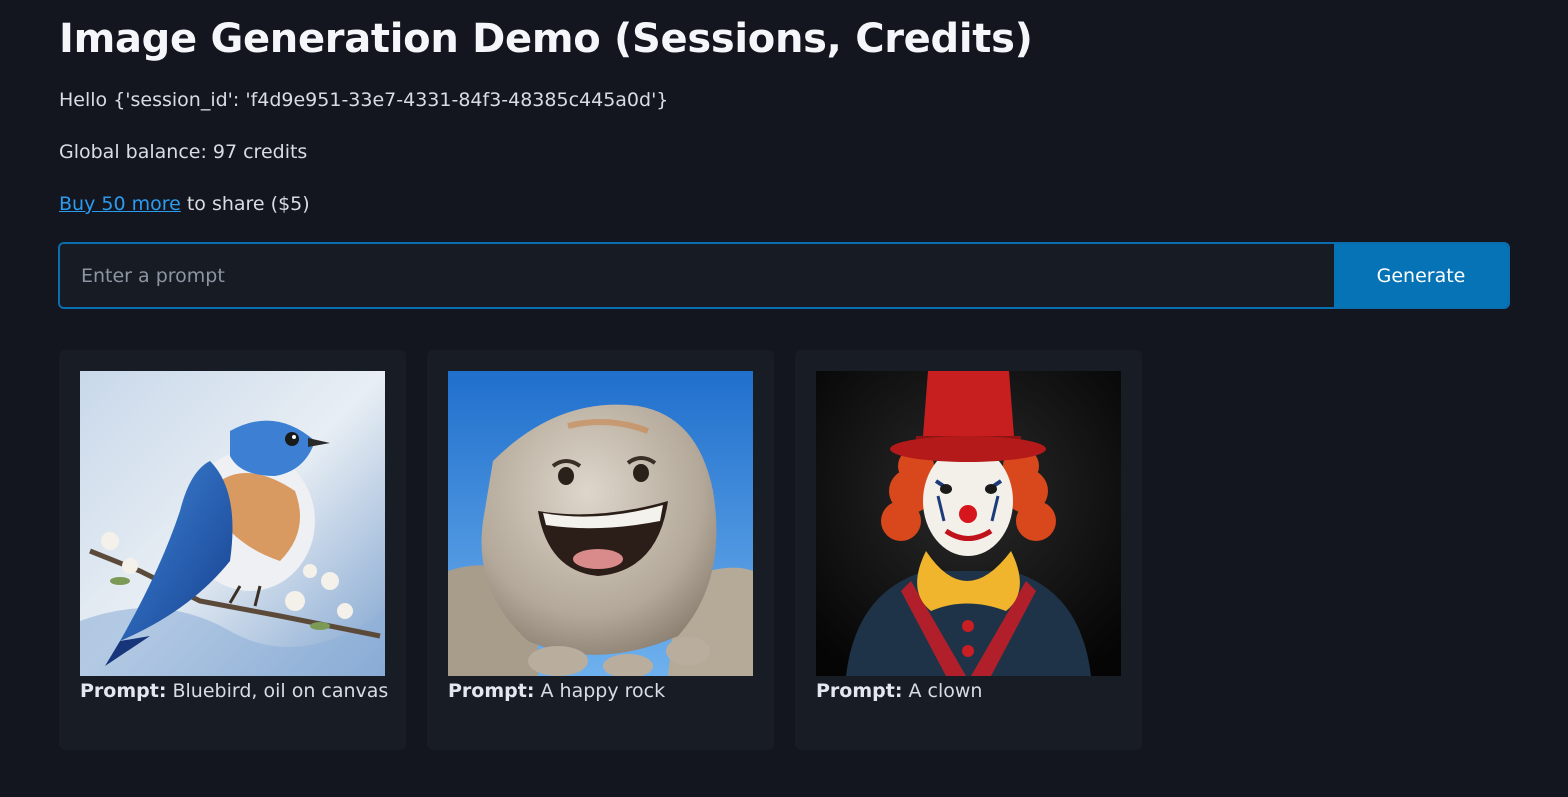 Image resolution: width=1568 pixels, height=797 pixels. I want to click on image-card: Prompt: A happy rock, so click(600, 550).